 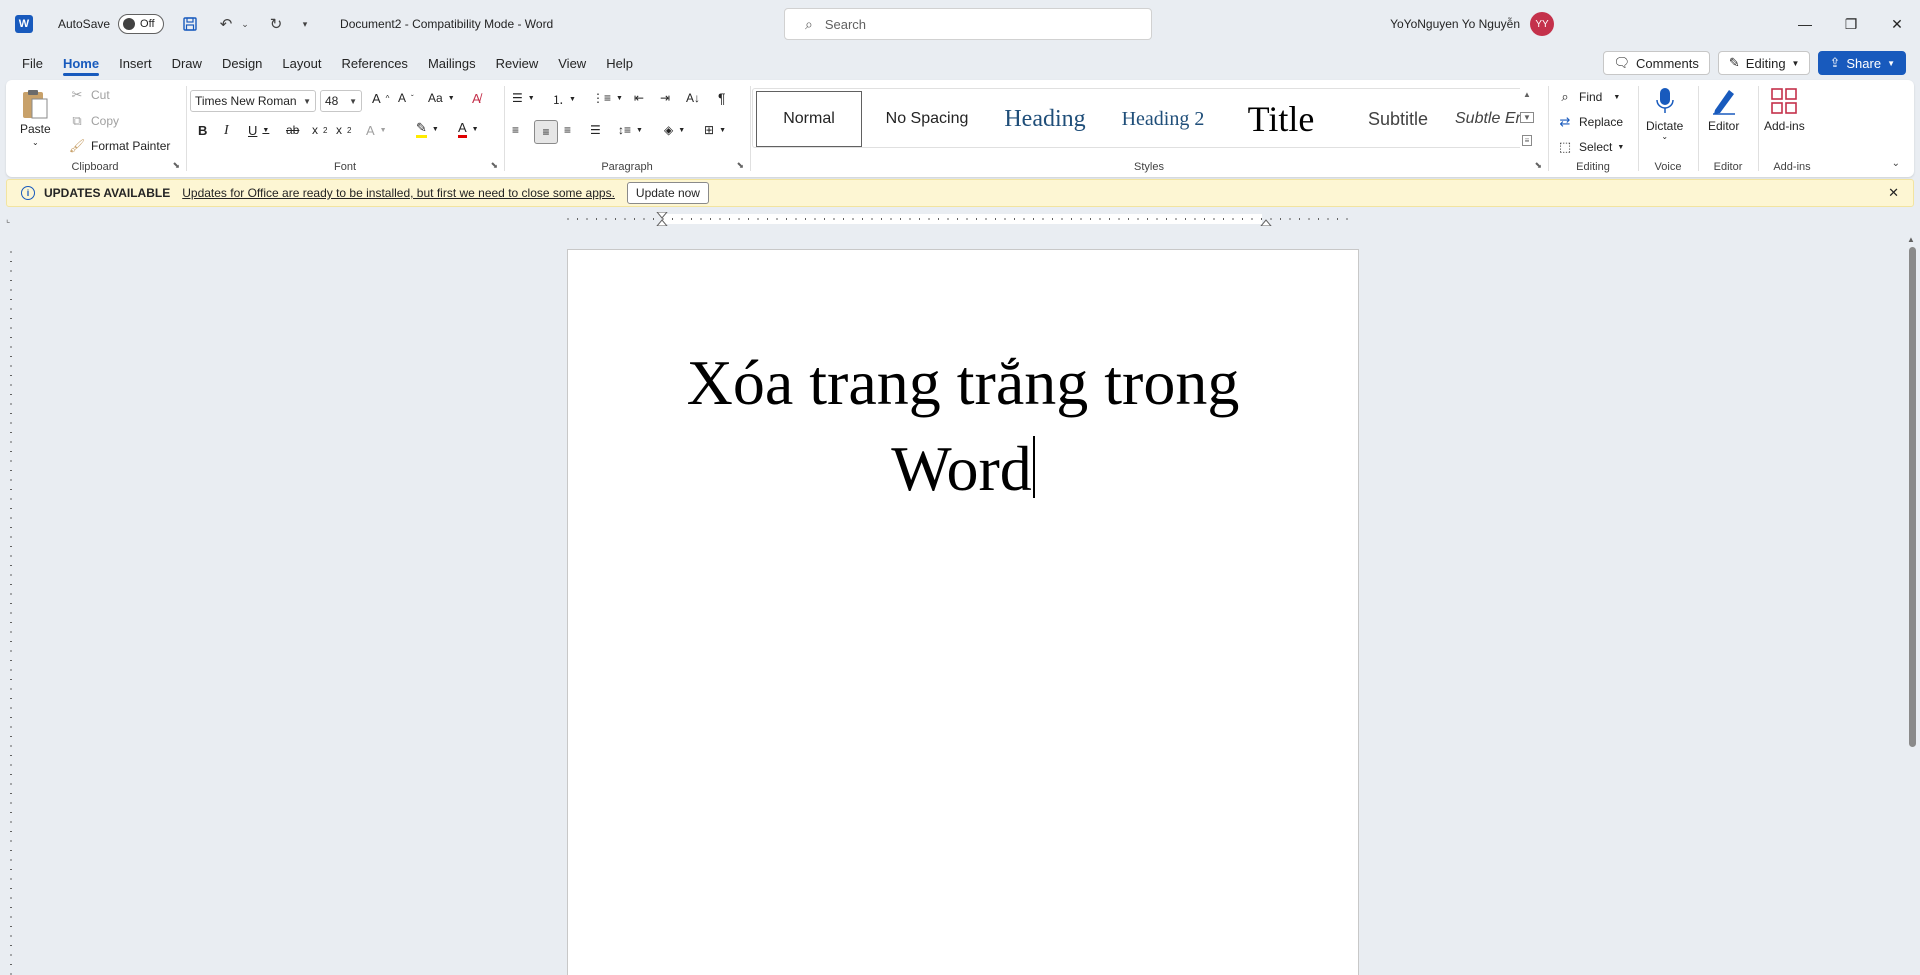 I want to click on tab-view: View, so click(x=572, y=63).